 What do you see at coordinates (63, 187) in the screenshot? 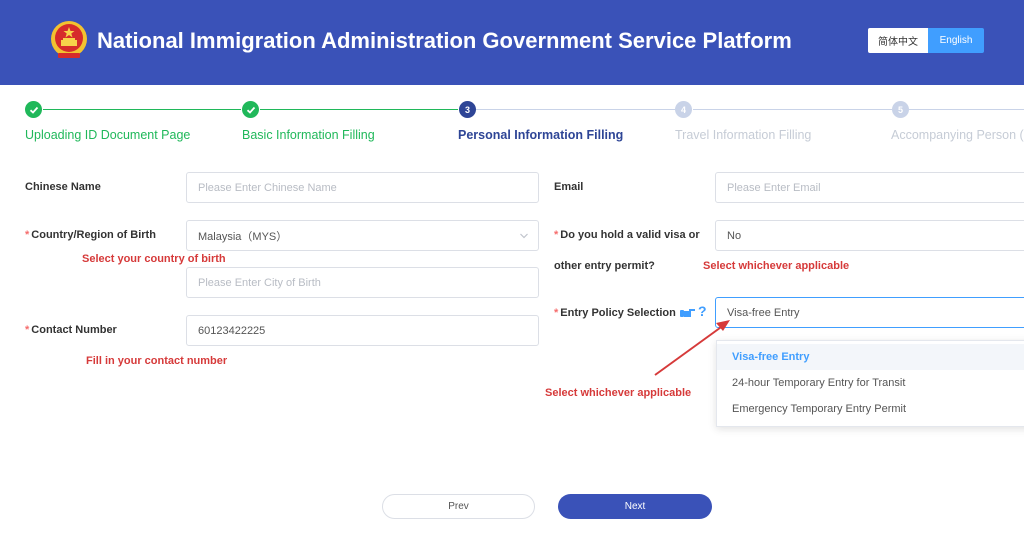
I see `chinese-name-label: Chinese Name` at bounding box center [63, 187].